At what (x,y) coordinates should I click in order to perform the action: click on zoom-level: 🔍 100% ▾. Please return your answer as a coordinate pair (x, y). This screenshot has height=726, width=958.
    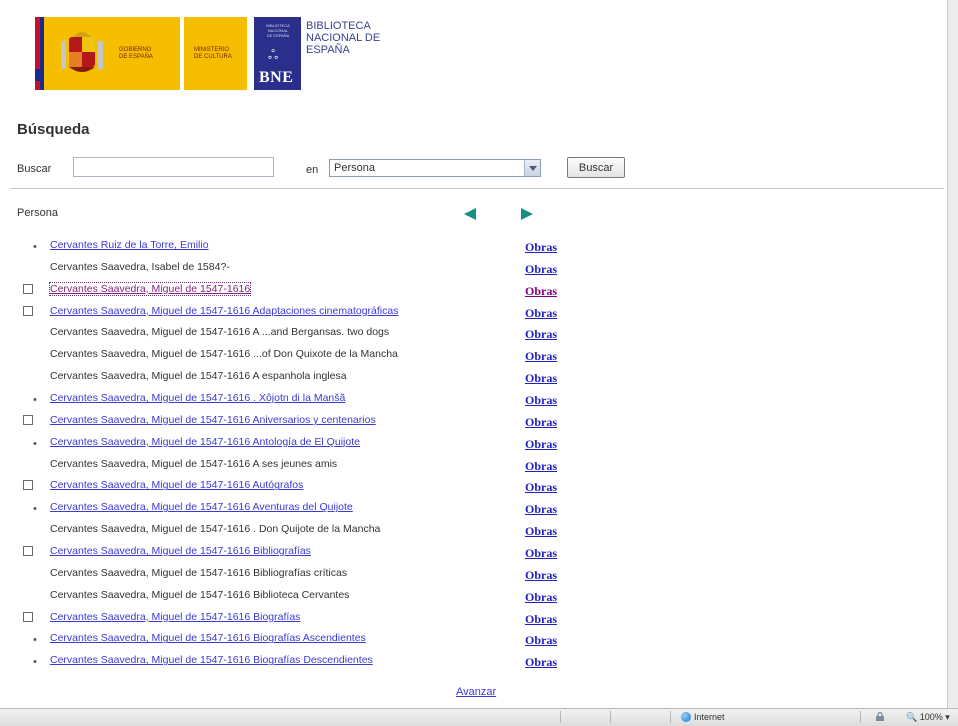
    Looking at the image, I should click on (928, 717).